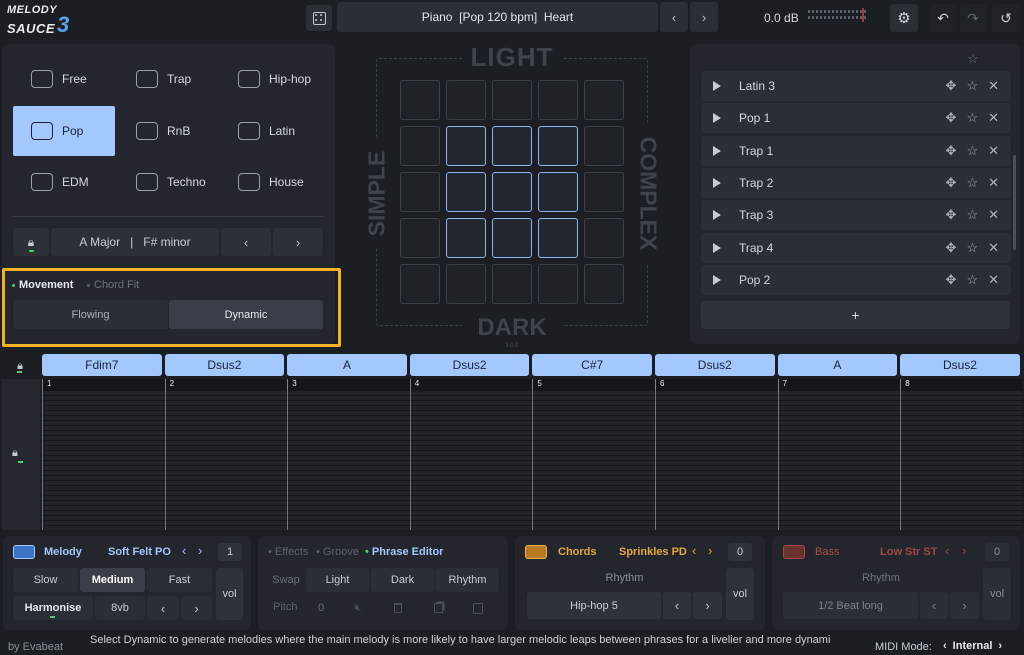 The width and height of the screenshot is (1024, 655). What do you see at coordinates (740, 594) in the screenshot?
I see `chords-vol-button: vol` at bounding box center [740, 594].